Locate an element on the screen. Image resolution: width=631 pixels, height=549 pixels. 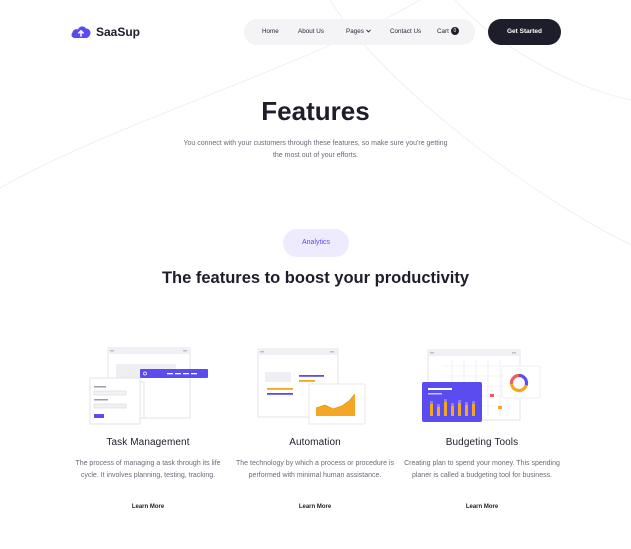
nav-item-contact-us: Contact Us is located at coordinates (405, 32).